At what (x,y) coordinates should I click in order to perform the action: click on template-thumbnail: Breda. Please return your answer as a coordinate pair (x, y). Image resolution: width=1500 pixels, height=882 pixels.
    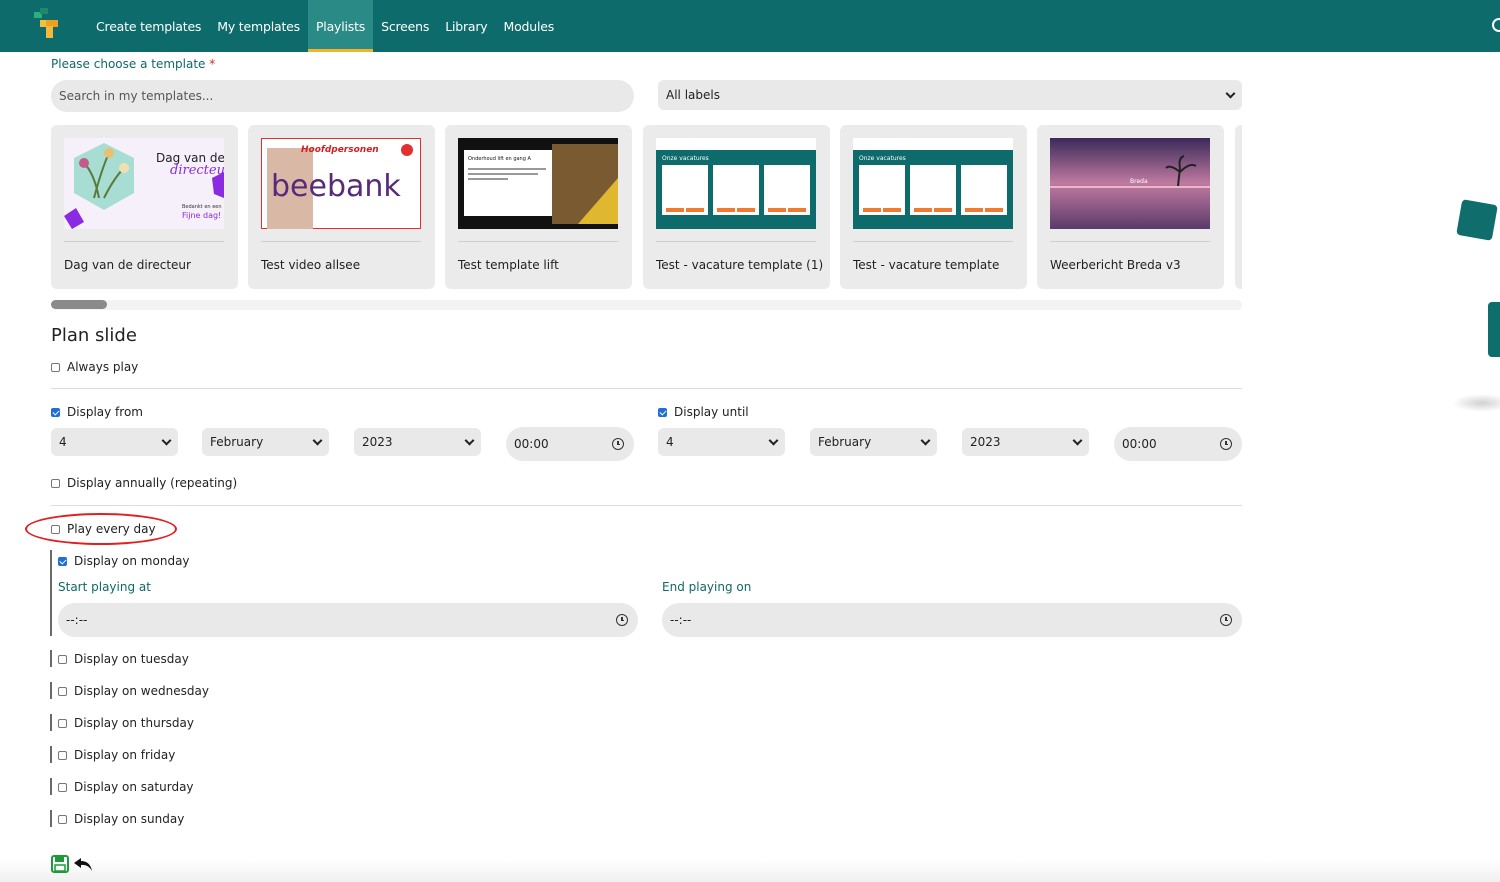
    Looking at the image, I should click on (1130, 183).